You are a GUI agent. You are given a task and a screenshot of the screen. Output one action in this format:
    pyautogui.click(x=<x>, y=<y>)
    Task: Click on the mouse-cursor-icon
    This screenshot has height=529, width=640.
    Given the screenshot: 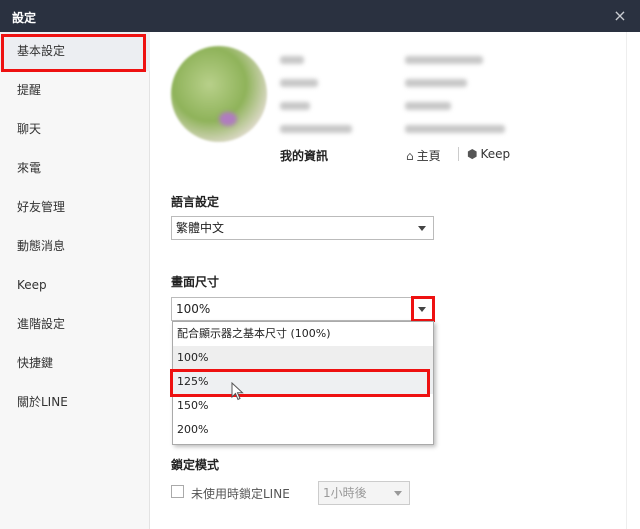 What is the action you would take?
    pyautogui.click(x=237, y=391)
    